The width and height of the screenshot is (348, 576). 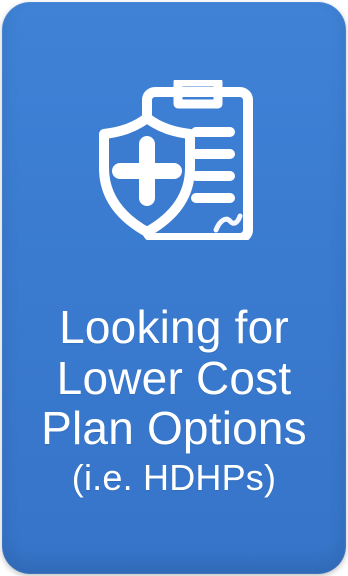 I want to click on tile-title-line-2: Lower Cost, so click(x=174, y=377).